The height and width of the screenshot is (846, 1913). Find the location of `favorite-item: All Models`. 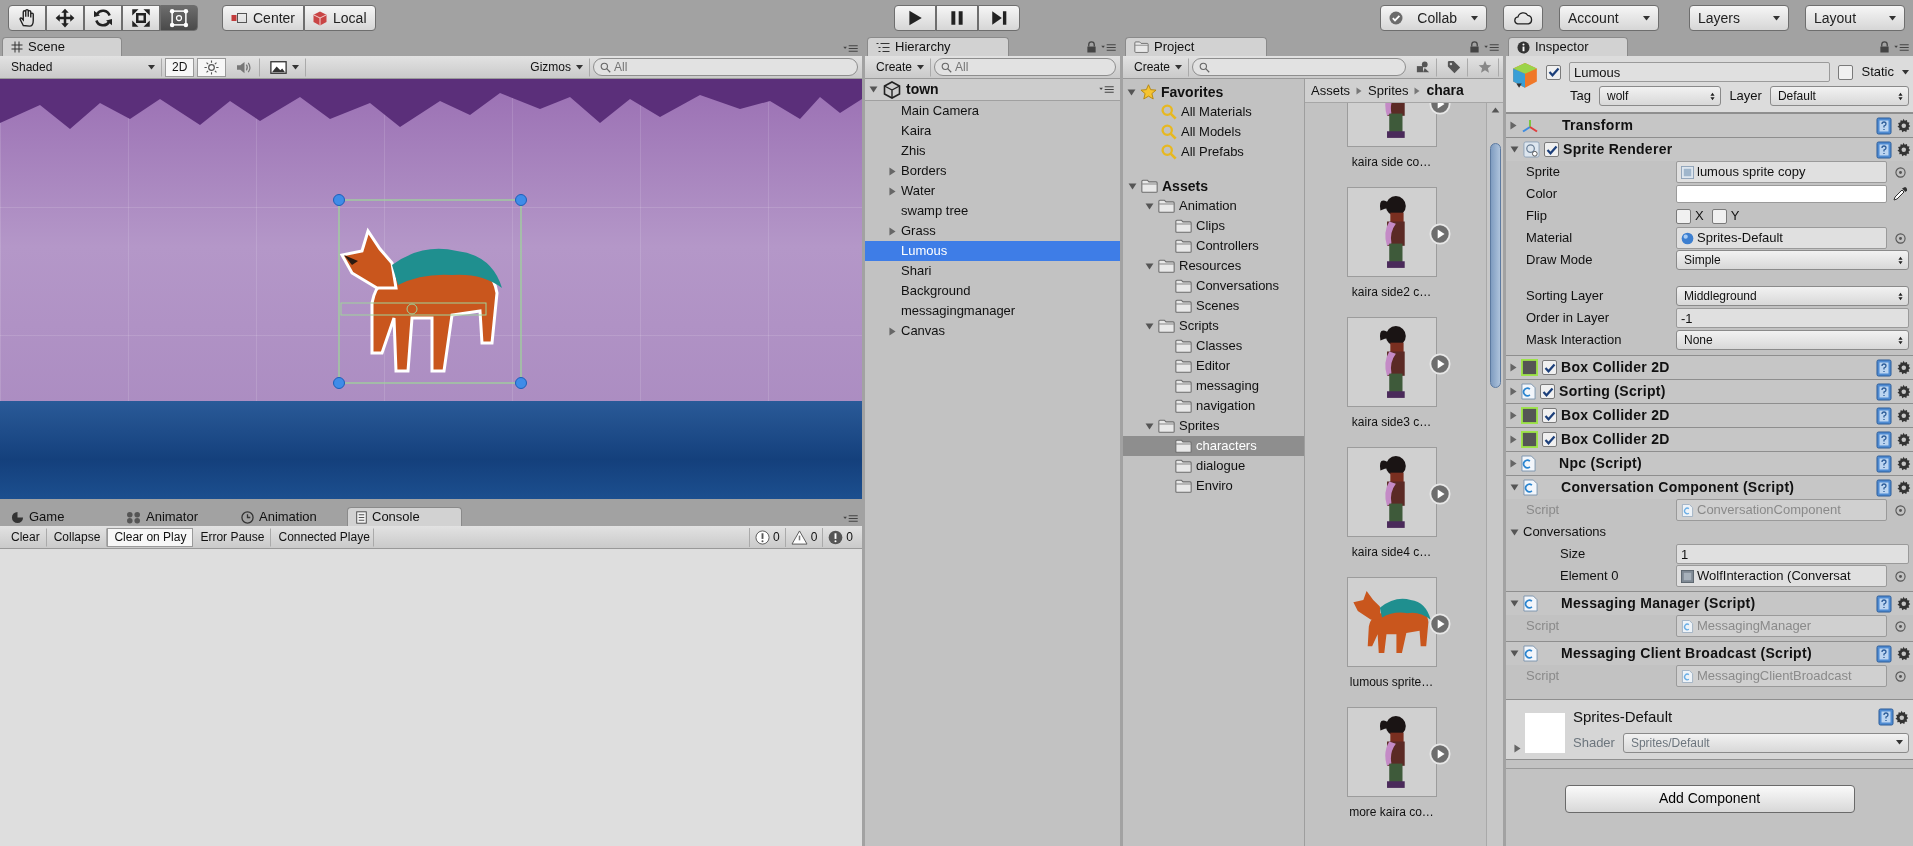

favorite-item: All Models is located at coordinates (1213, 132).